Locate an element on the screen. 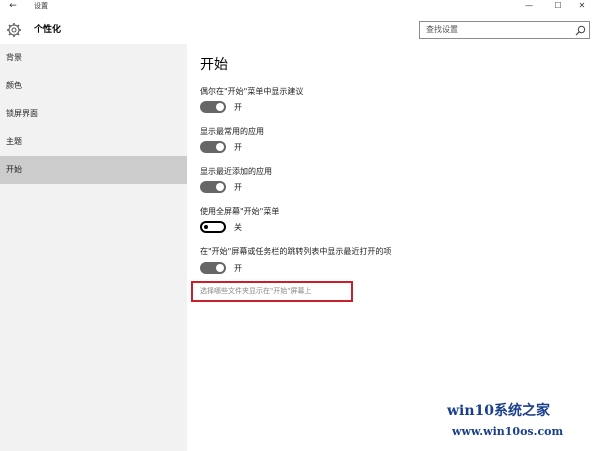 Image resolution: width=595 pixels, height=451 pixels. page-title: 开始 is located at coordinates (214, 65).